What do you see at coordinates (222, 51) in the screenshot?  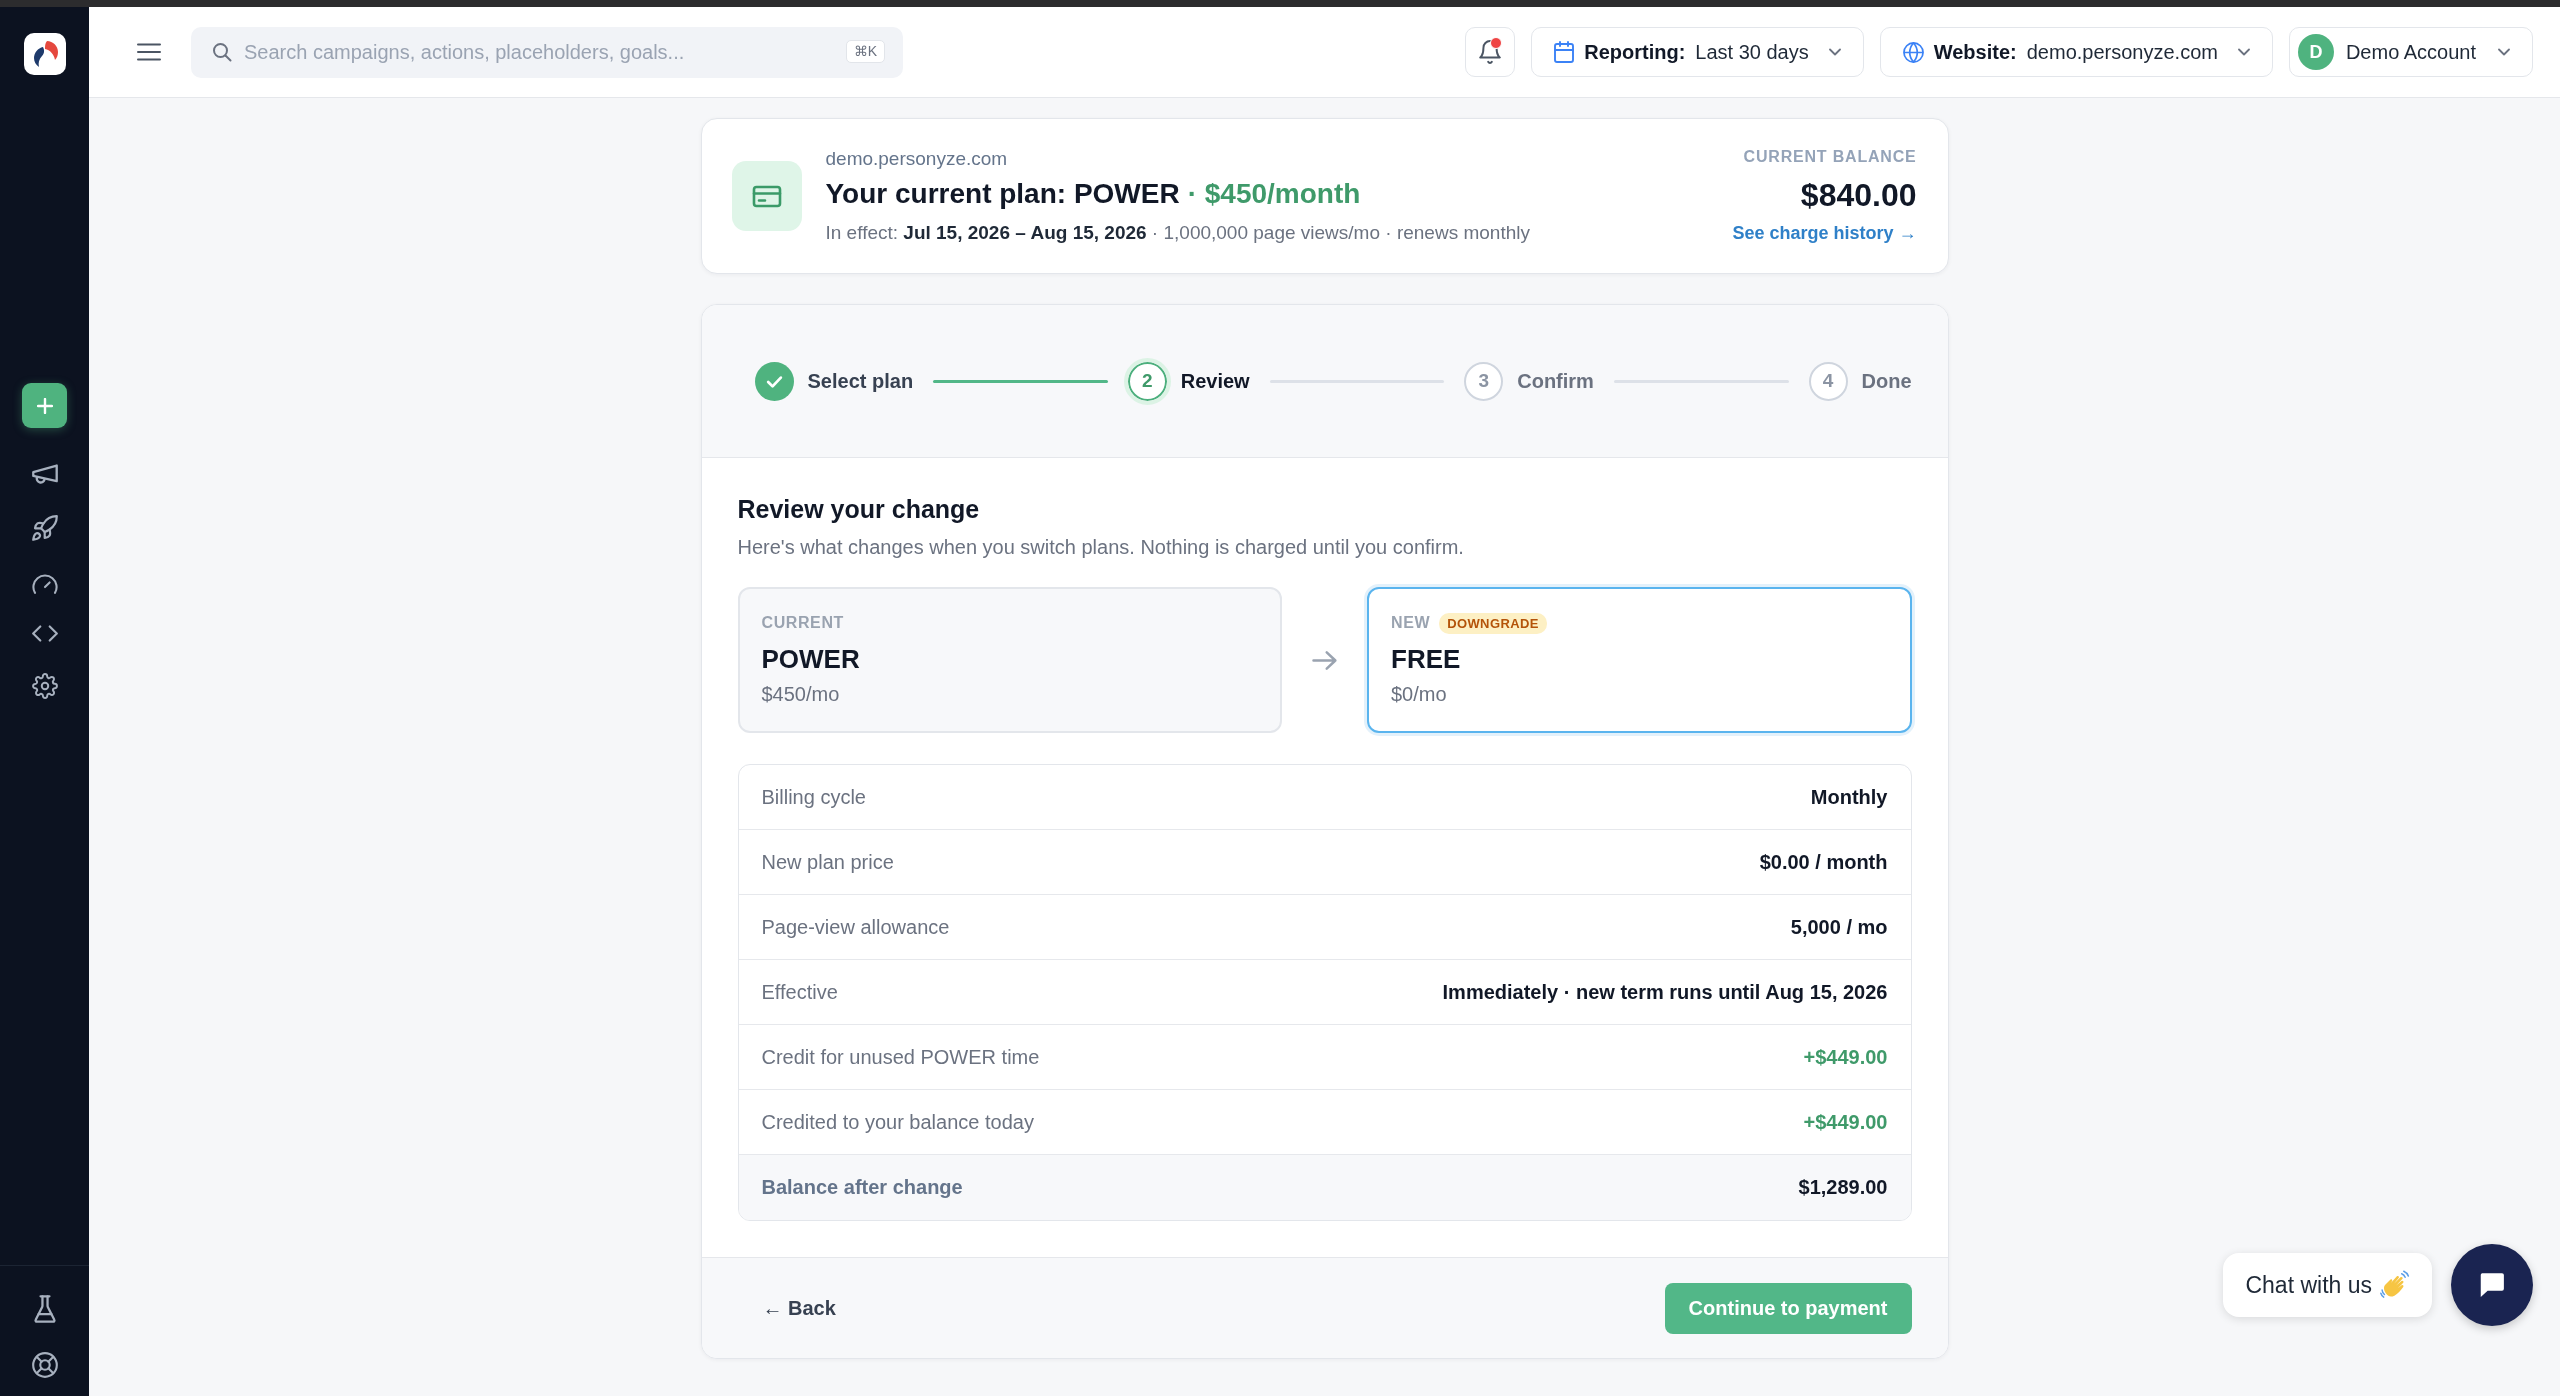 I see `search-icon` at bounding box center [222, 51].